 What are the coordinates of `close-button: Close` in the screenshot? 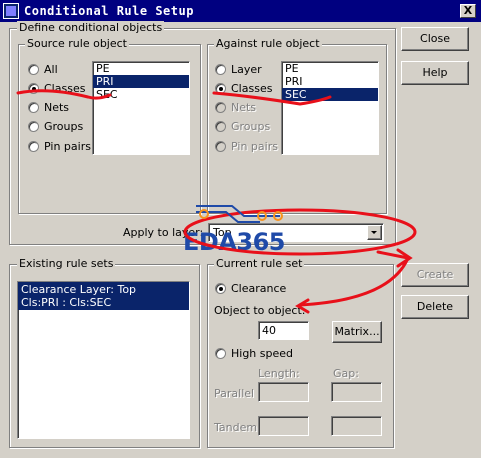 It's located at (435, 39).